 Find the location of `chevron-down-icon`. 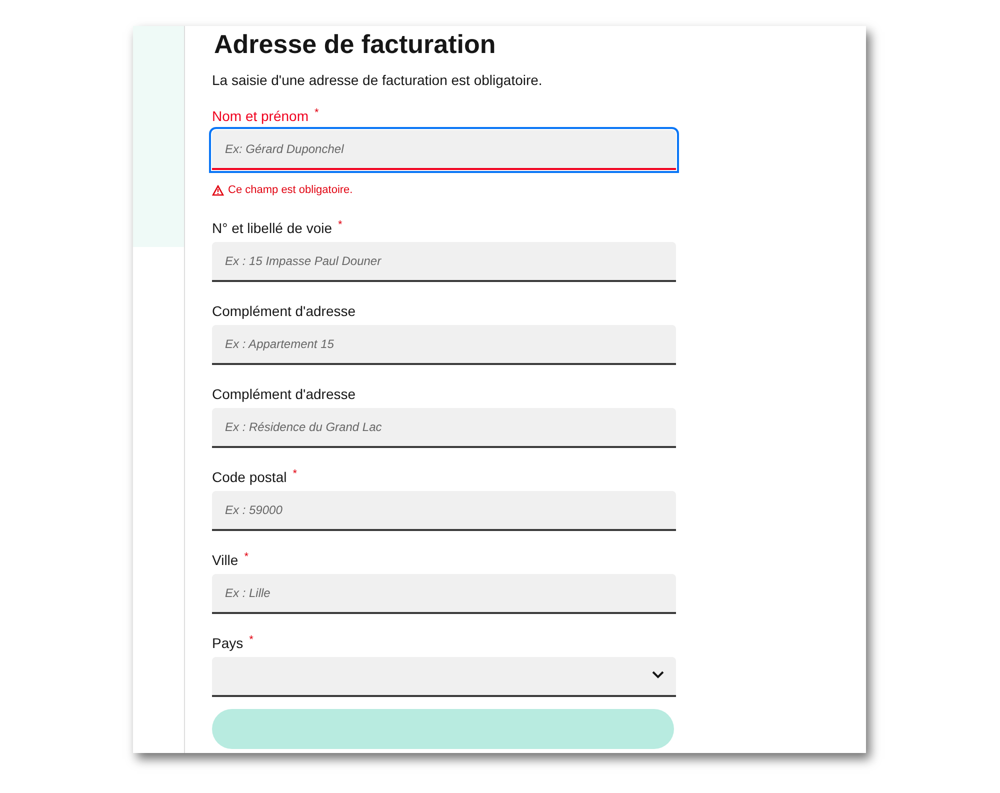

chevron-down-icon is located at coordinates (658, 674).